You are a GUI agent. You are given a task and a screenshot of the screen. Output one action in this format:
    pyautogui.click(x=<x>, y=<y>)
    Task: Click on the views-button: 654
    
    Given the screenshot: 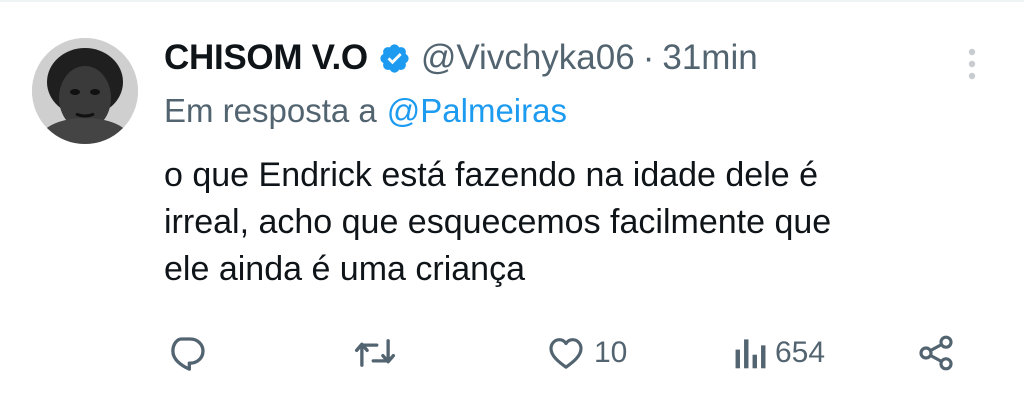 What is the action you would take?
    pyautogui.click(x=779, y=353)
    